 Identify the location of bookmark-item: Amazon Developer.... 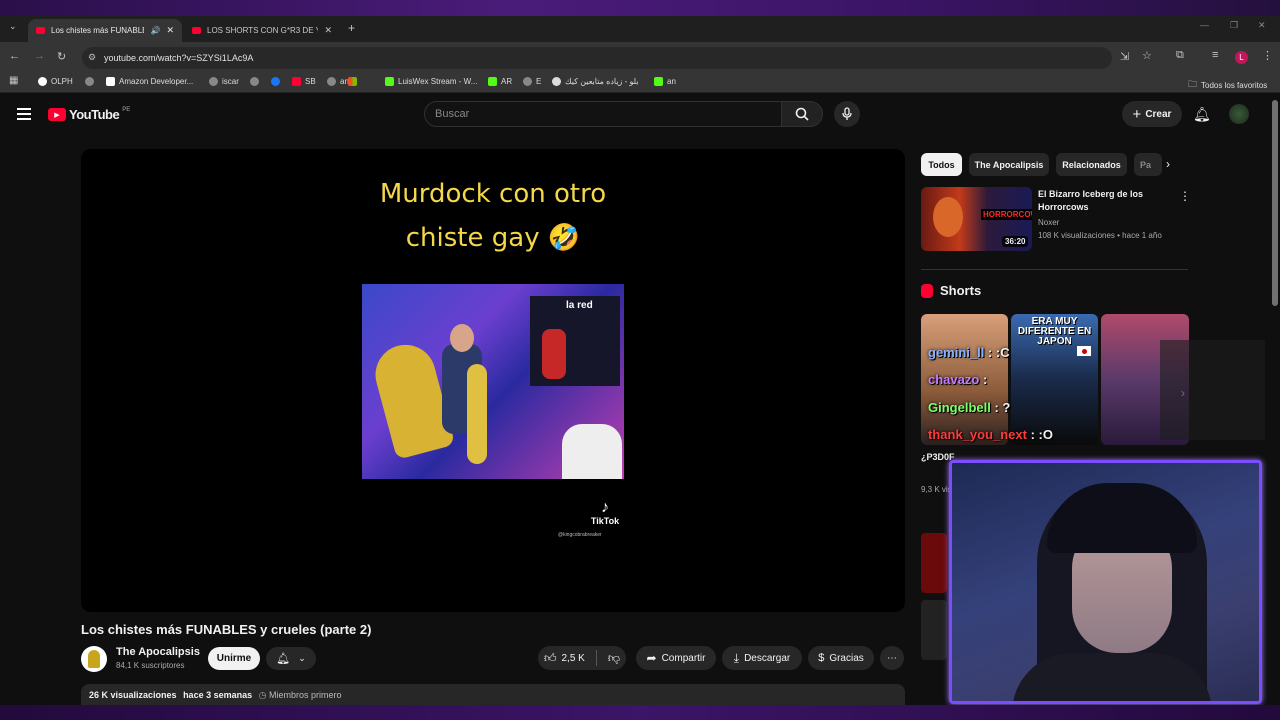
(149, 81).